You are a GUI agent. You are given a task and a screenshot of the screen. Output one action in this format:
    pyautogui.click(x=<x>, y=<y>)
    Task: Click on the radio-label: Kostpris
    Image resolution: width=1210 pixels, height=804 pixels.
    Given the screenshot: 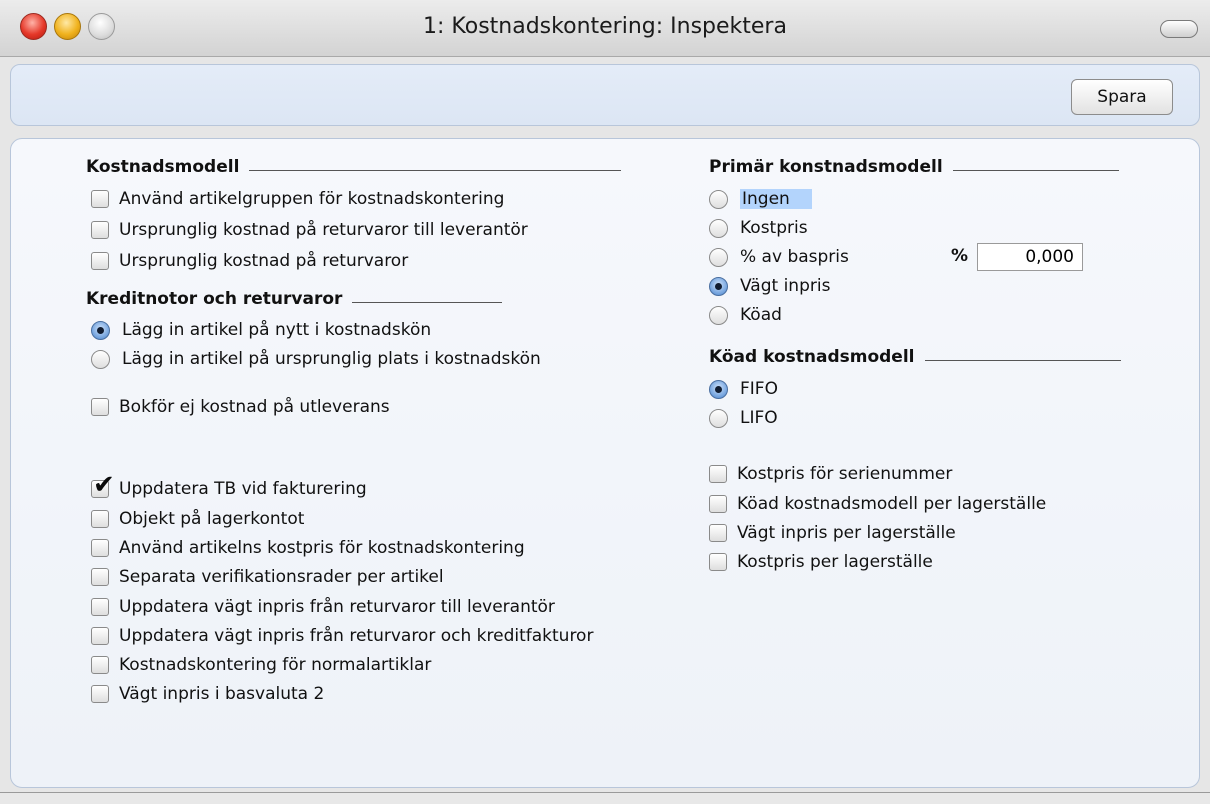 What is the action you would take?
    pyautogui.click(x=774, y=228)
    